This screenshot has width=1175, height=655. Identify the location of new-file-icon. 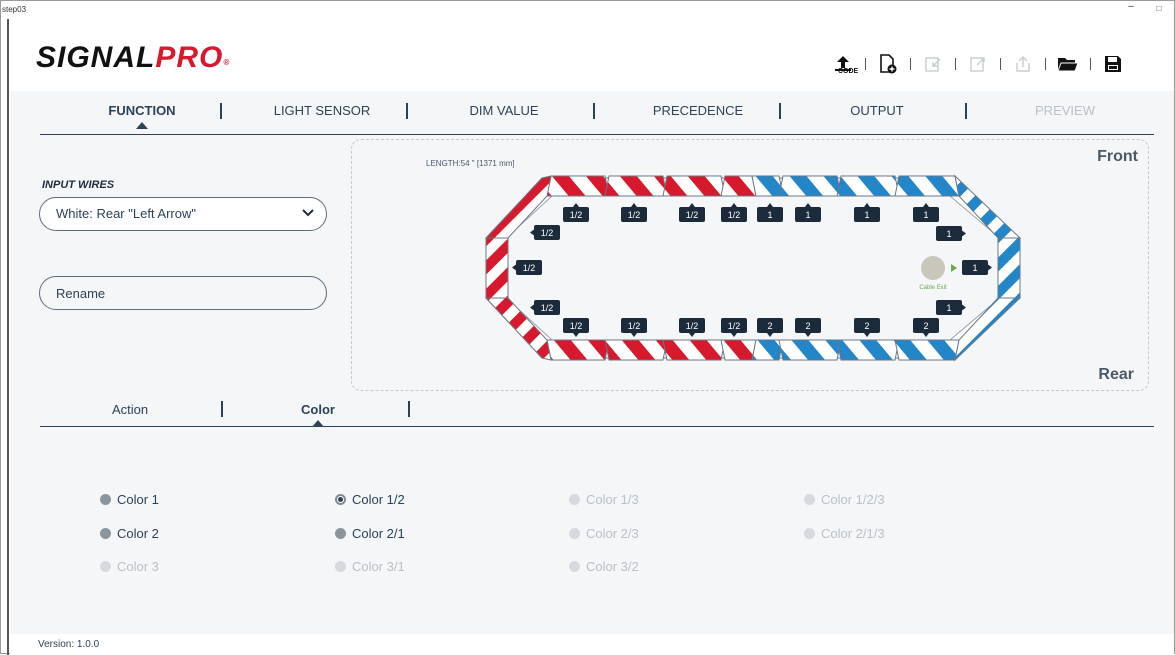
(888, 64).